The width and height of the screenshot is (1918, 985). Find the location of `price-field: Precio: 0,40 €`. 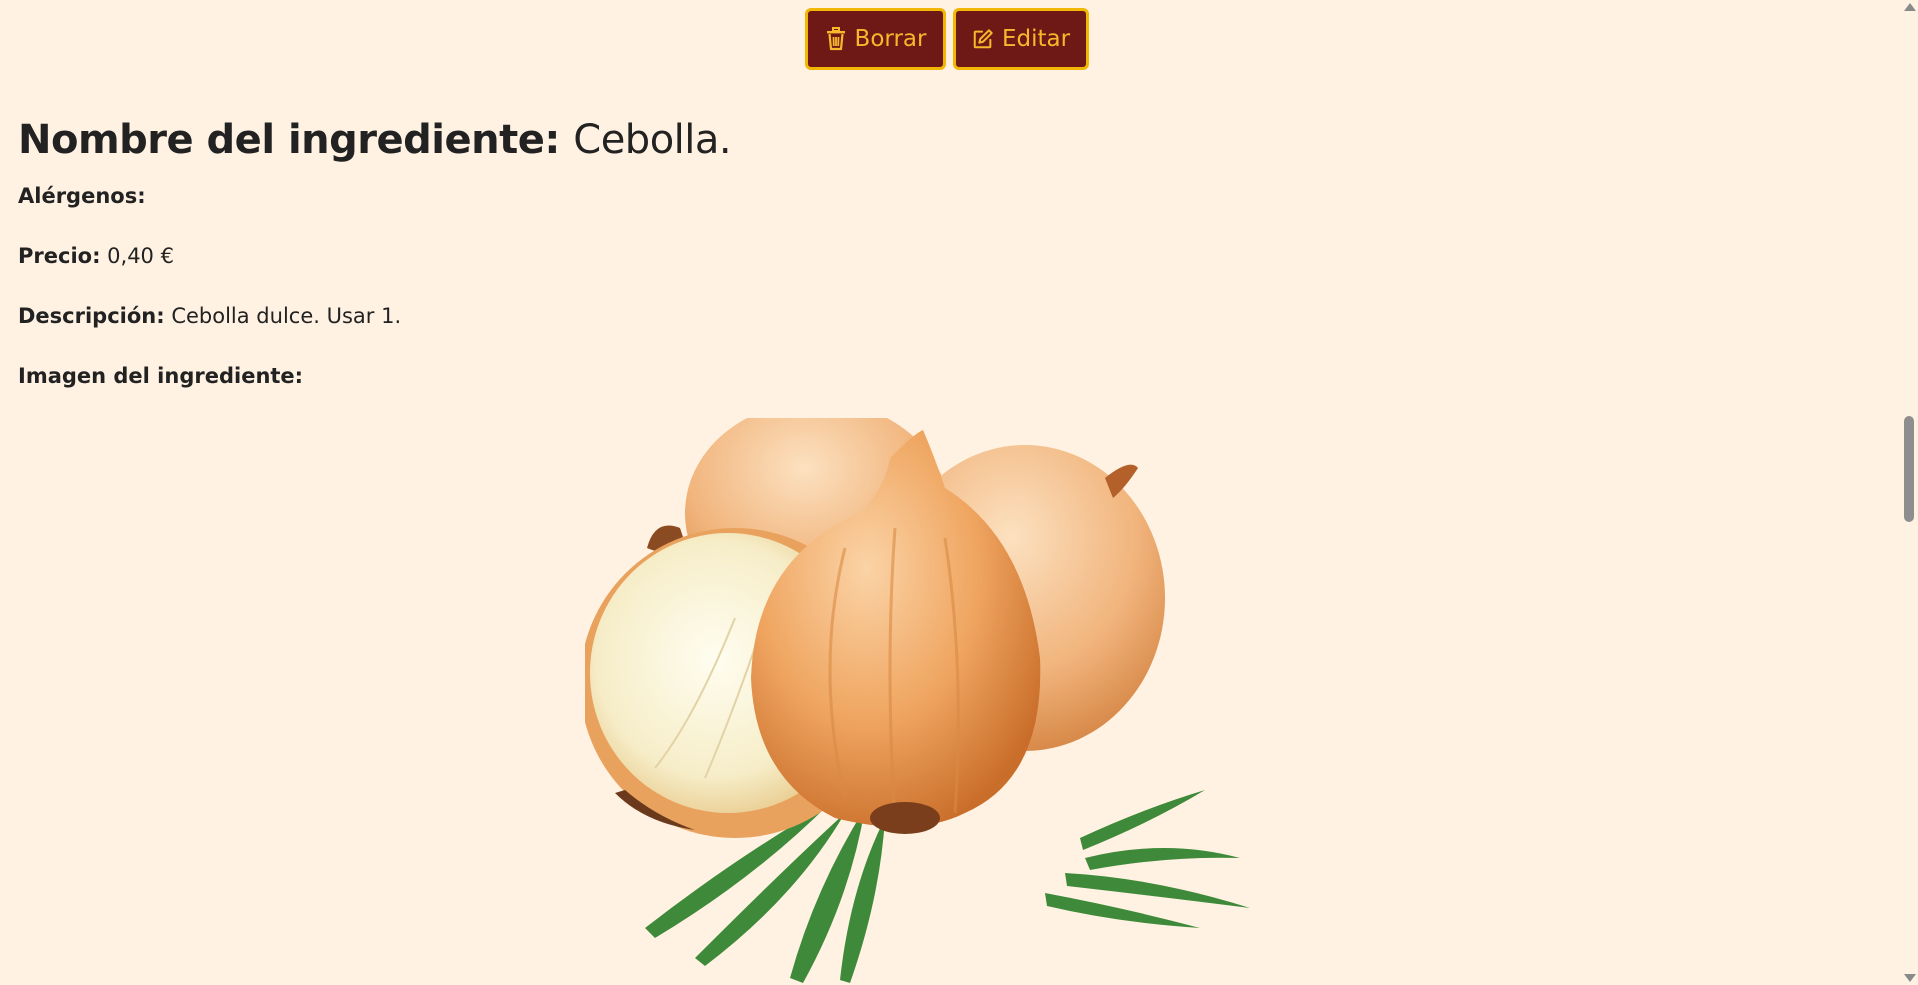

price-field: Precio: 0,40 € is located at coordinates (96, 256).